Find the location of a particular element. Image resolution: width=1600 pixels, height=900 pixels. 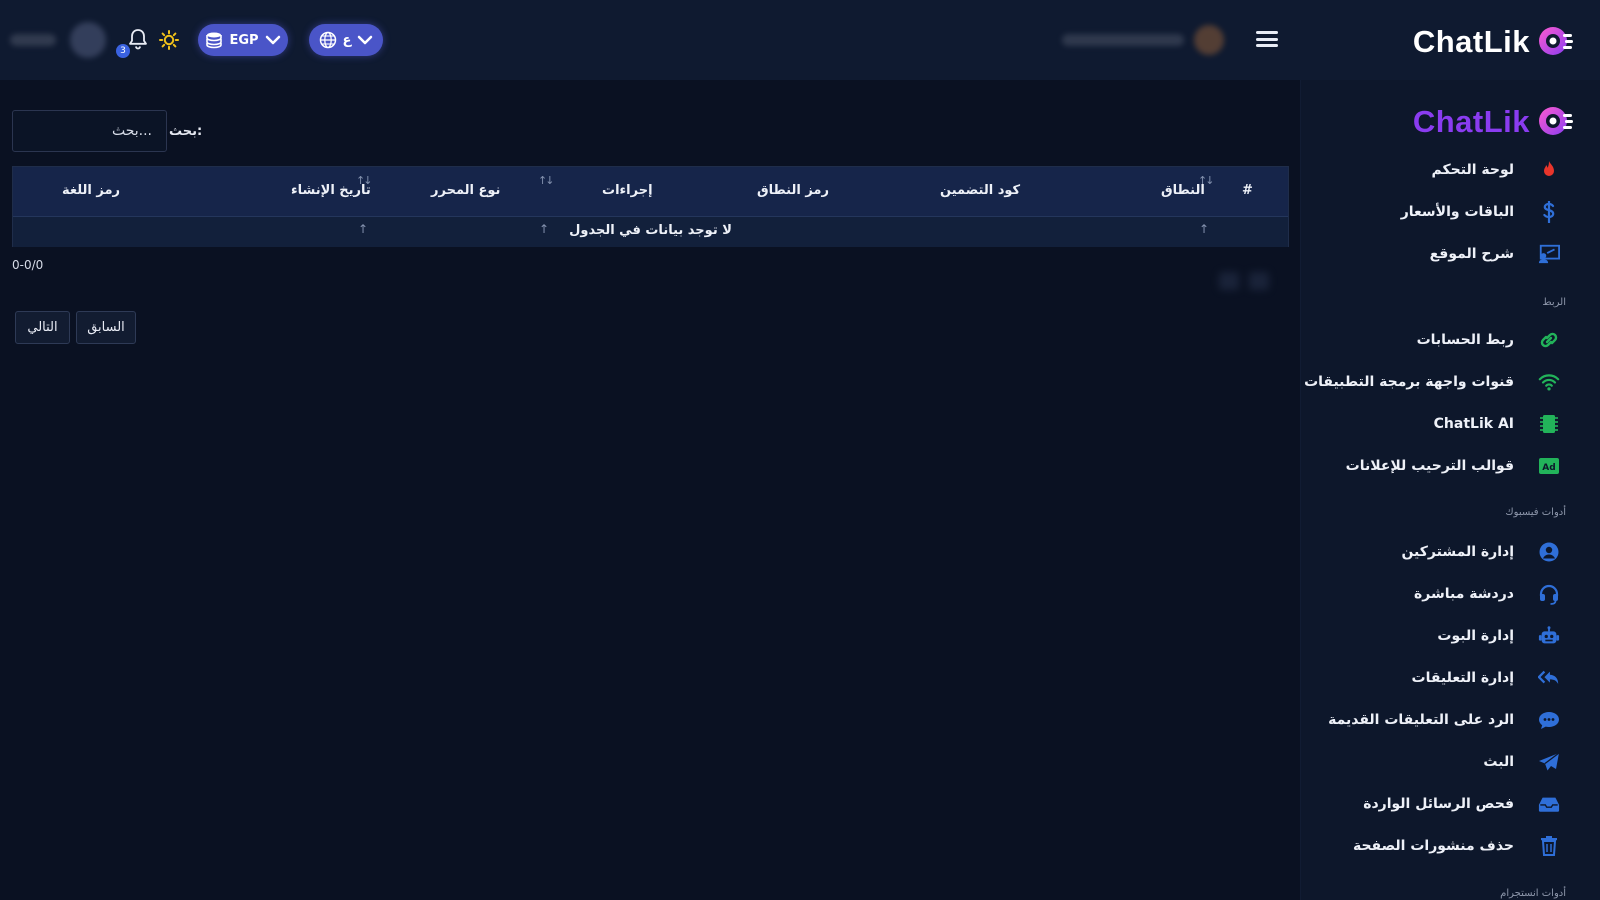

sidebar-item-label: فحص الرسائل الواردة is located at coordinates (1438, 804).